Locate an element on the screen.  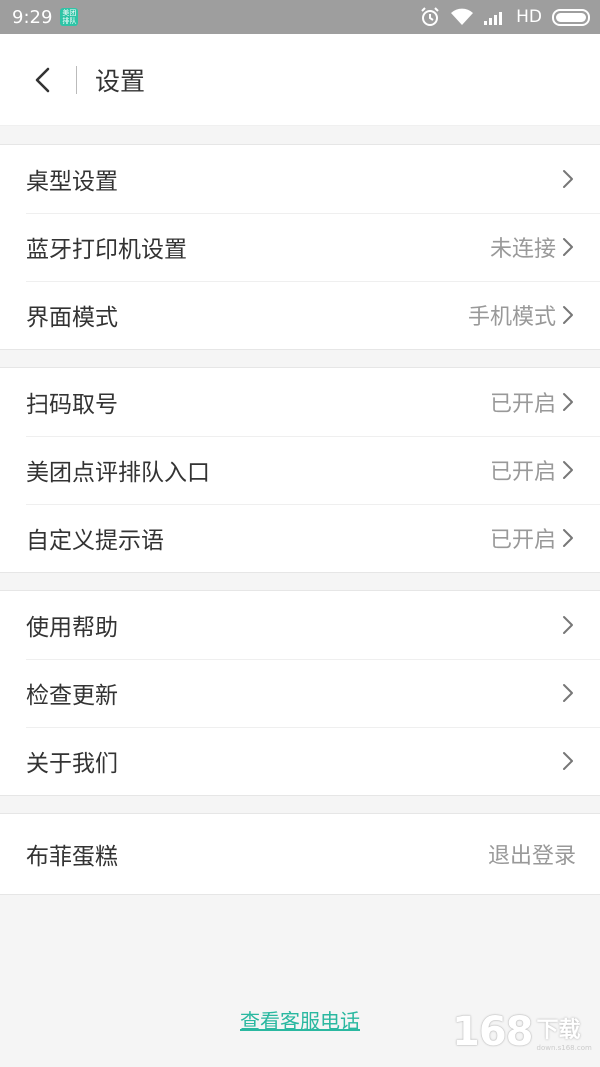
back-button is located at coordinates (44, 80).